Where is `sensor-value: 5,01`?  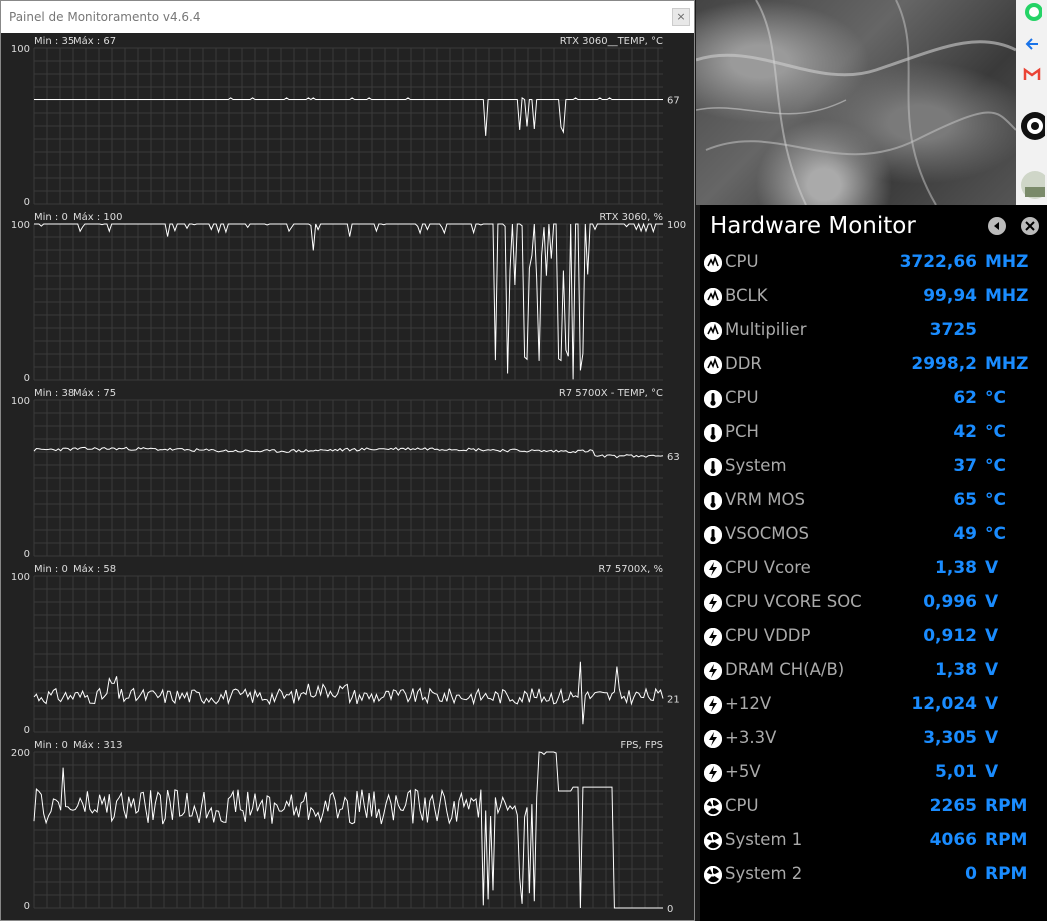 sensor-value: 5,01 is located at coordinates (956, 772).